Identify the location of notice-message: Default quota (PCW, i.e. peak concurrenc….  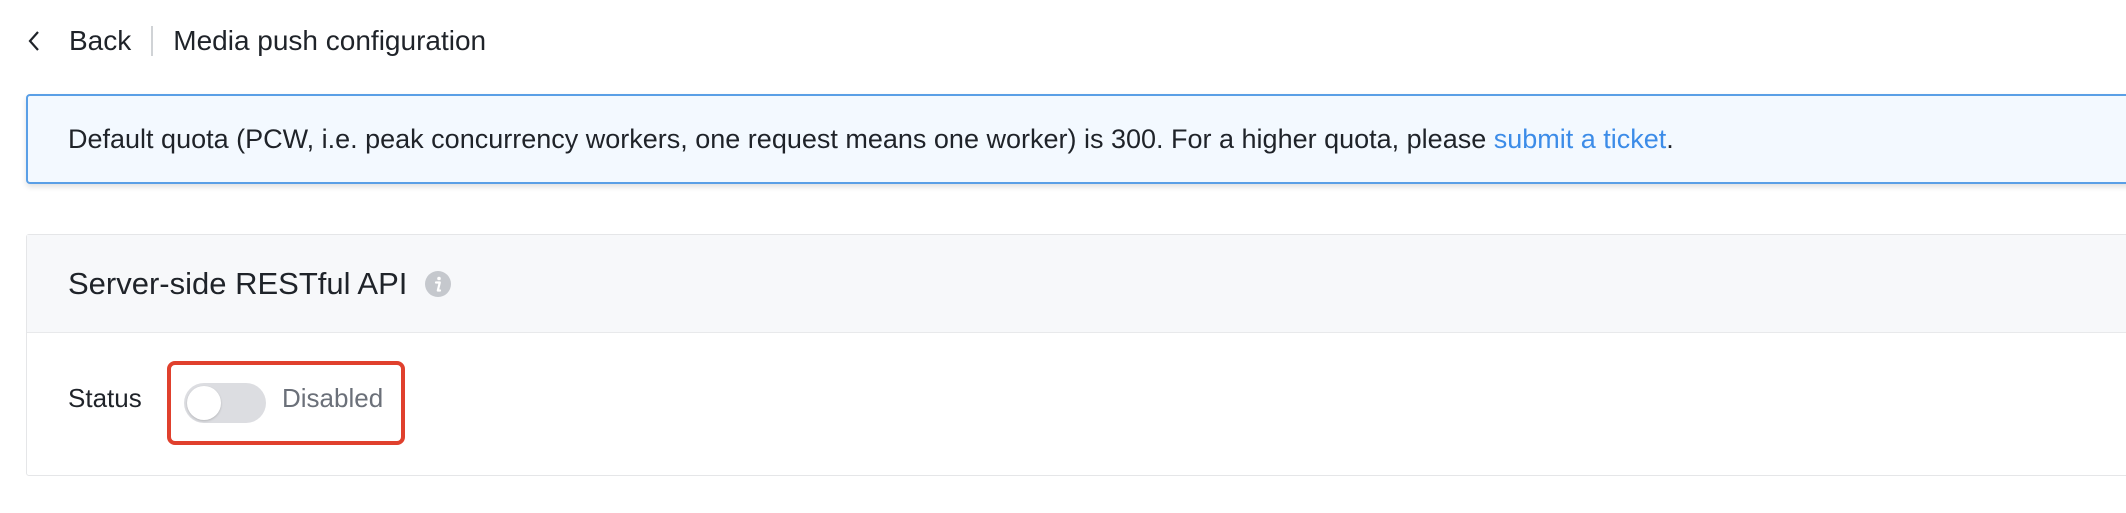
(781, 138).